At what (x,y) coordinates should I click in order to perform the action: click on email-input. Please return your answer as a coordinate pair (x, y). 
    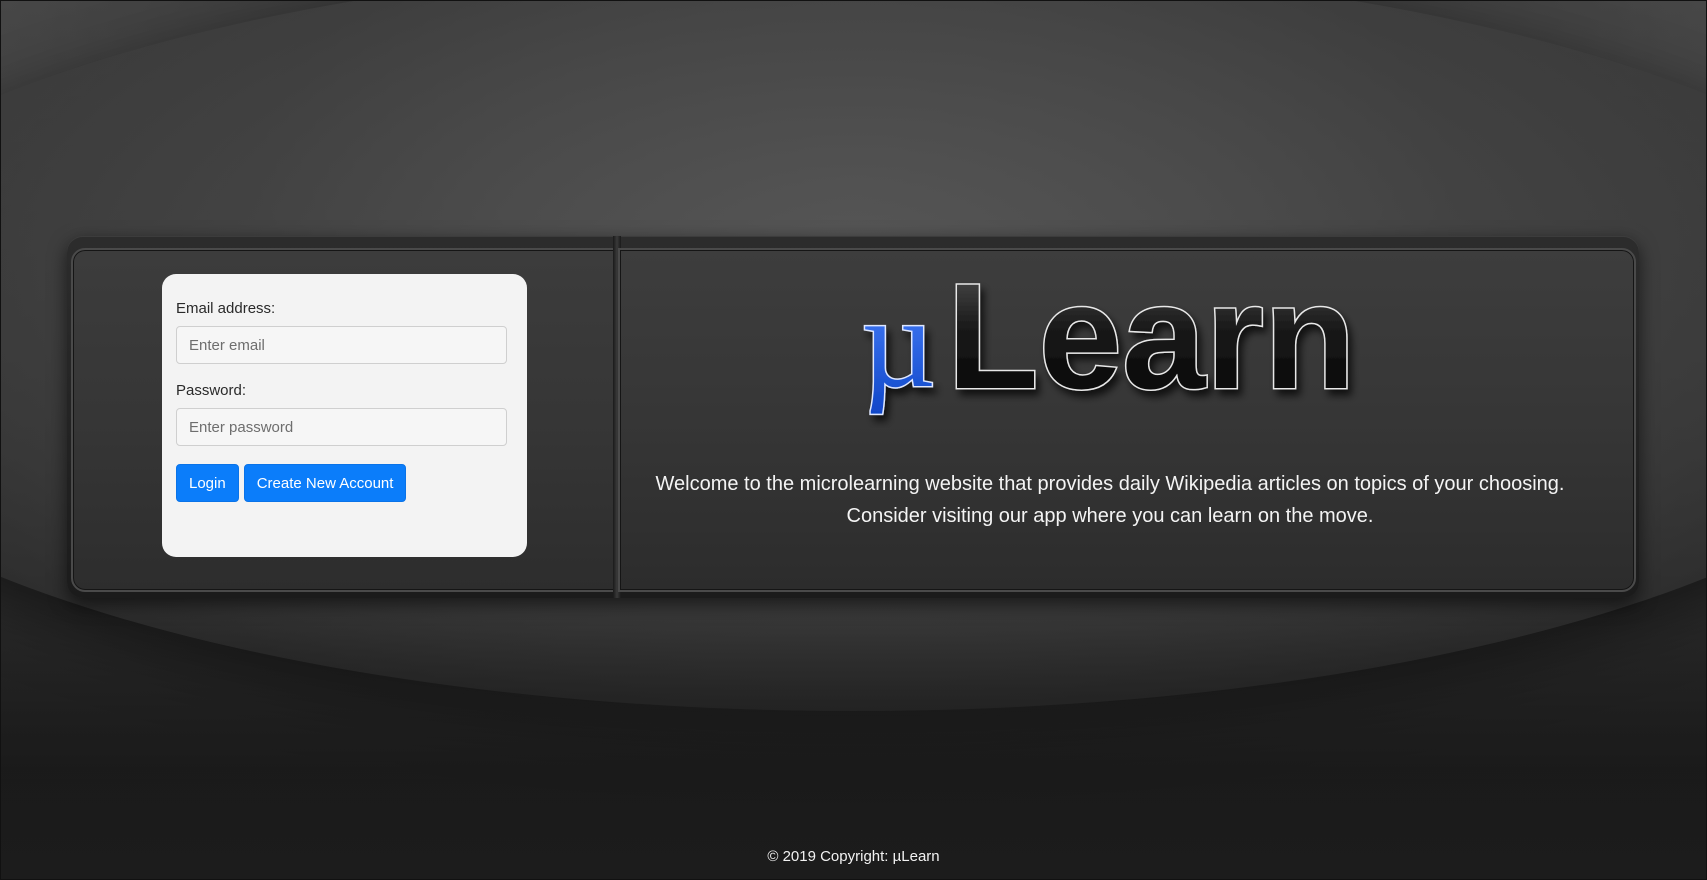
    Looking at the image, I should click on (341, 345).